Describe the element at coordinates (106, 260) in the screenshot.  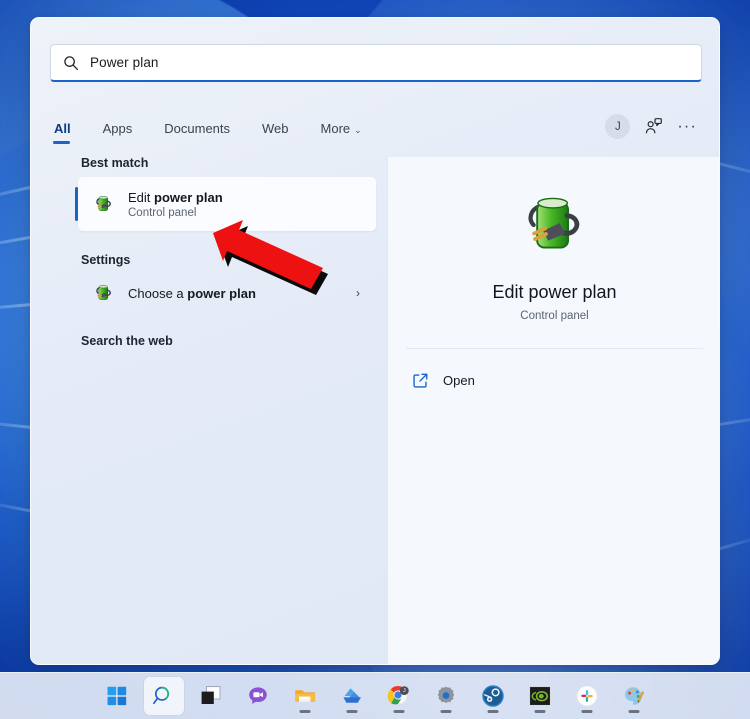
I see `section-heading-settings: Settings` at that location.